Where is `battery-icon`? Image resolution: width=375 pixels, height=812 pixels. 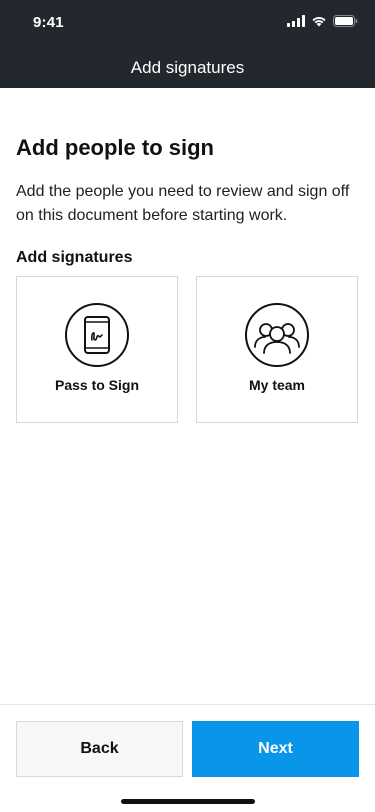
battery-icon is located at coordinates (345, 21).